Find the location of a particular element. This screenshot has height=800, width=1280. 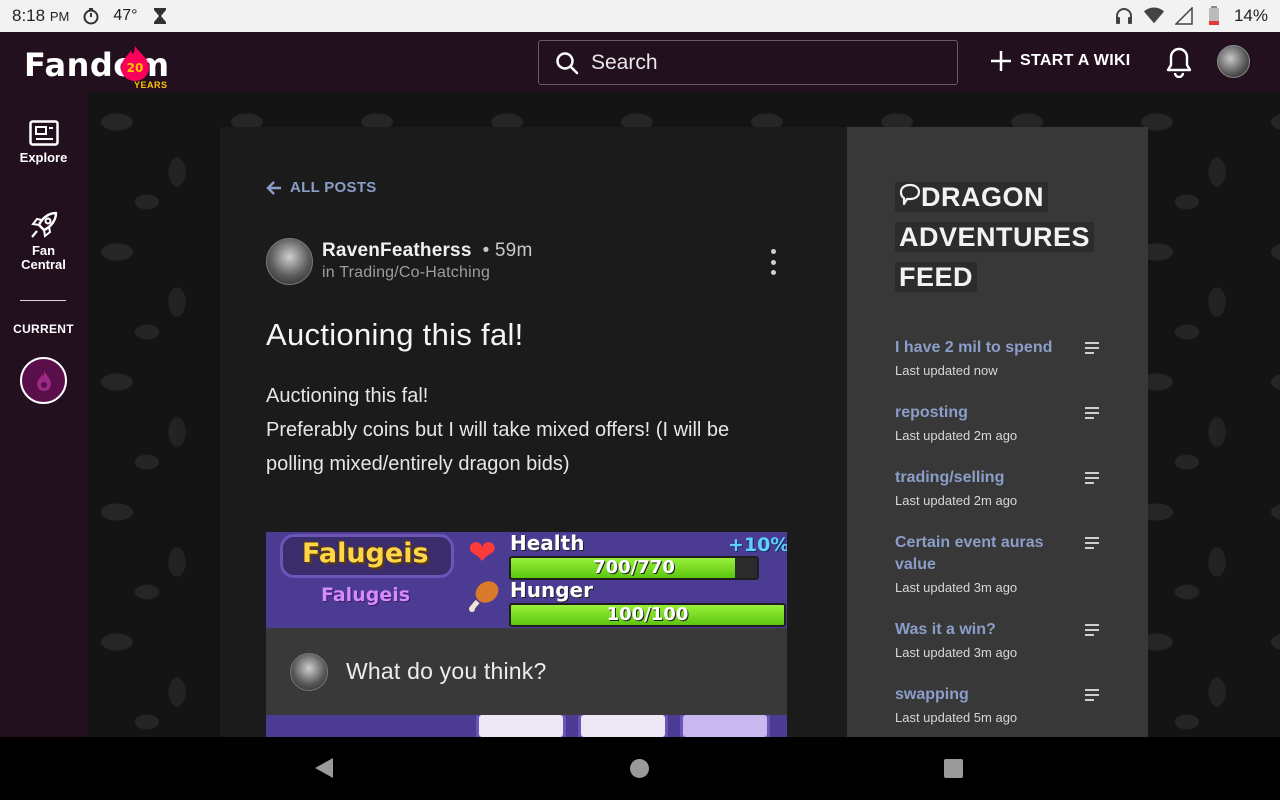

top-navigation: Fandom 20 YEARS START A WIKI is located at coordinates (640, 62).